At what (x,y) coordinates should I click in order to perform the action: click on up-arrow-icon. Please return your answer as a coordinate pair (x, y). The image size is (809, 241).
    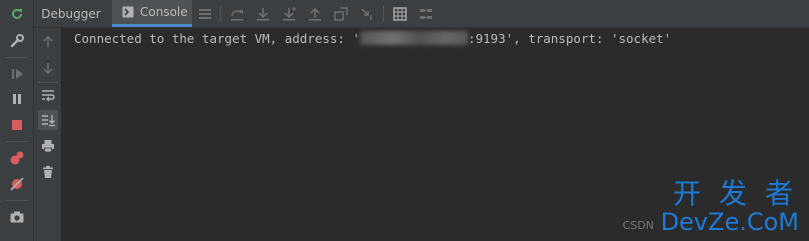
    Looking at the image, I should click on (48, 42).